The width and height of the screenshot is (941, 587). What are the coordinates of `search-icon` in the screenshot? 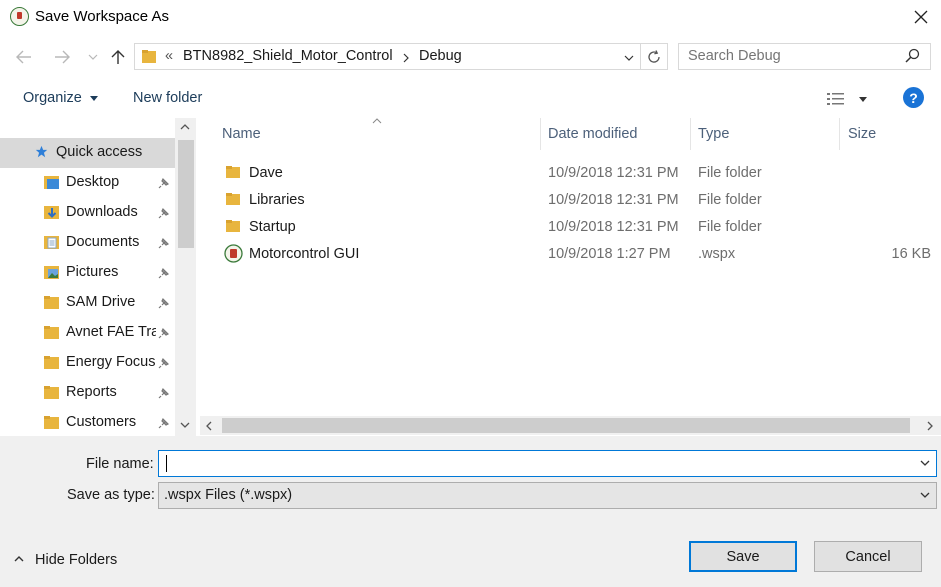 It's located at (912, 55).